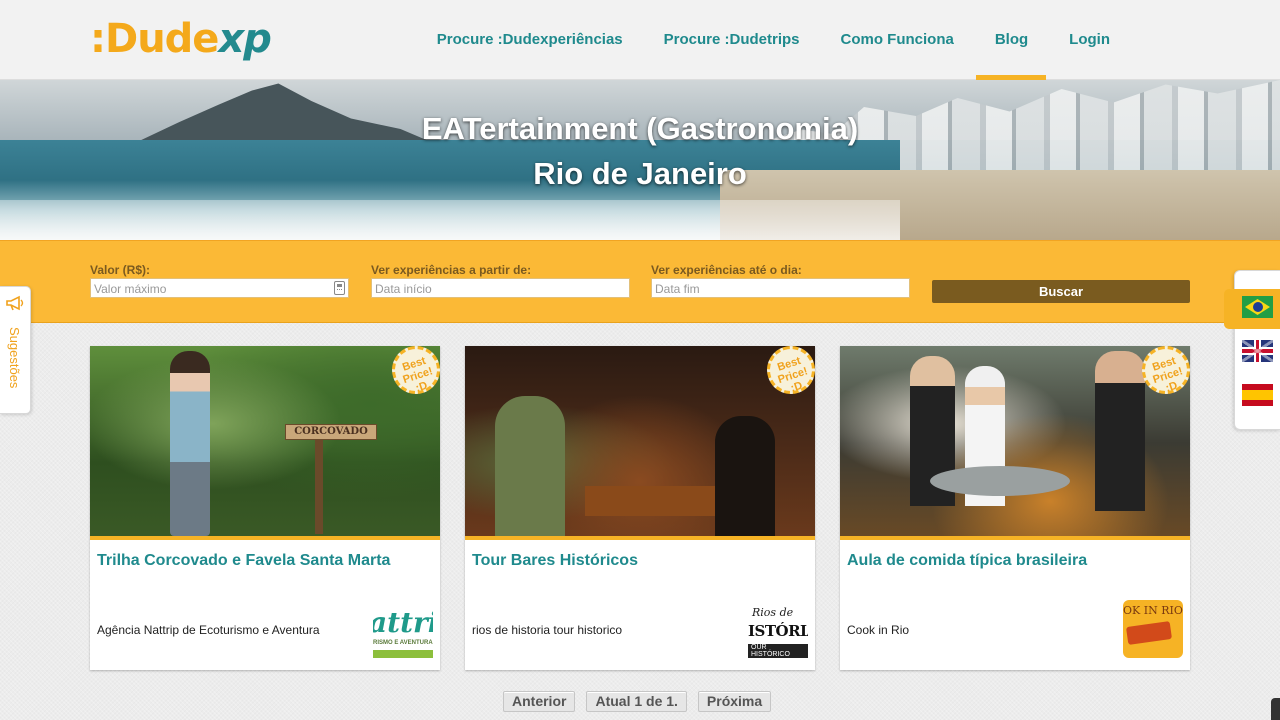 The width and height of the screenshot is (1280, 720). Describe the element at coordinates (403, 629) in the screenshot. I see `provider-logo: attri RISMO E AVENTURA` at that location.